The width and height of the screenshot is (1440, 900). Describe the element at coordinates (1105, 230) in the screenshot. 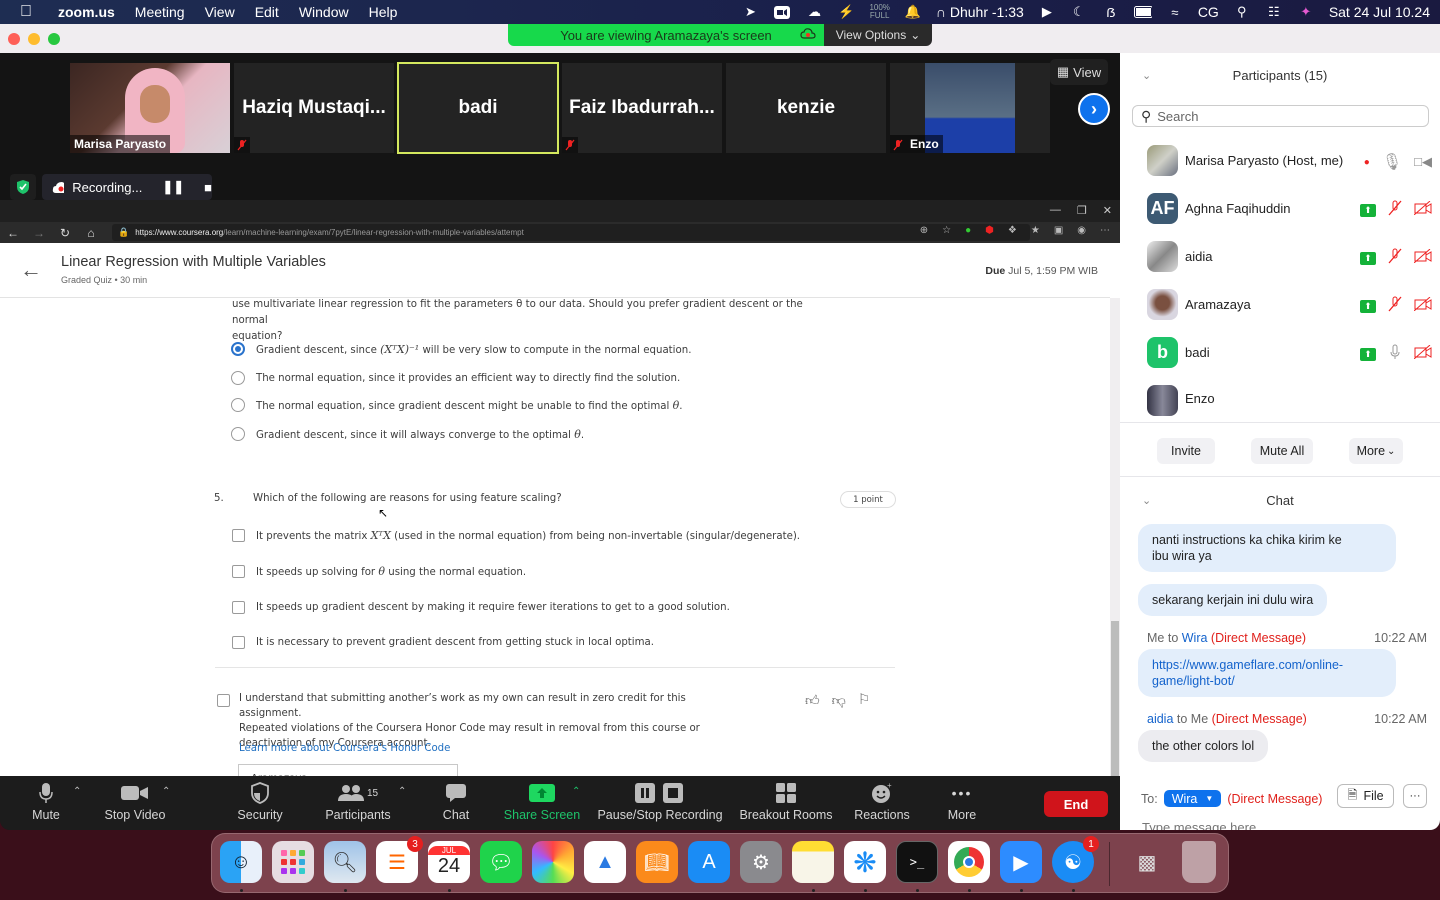

I see `browser-menu-icon: ⋯` at that location.